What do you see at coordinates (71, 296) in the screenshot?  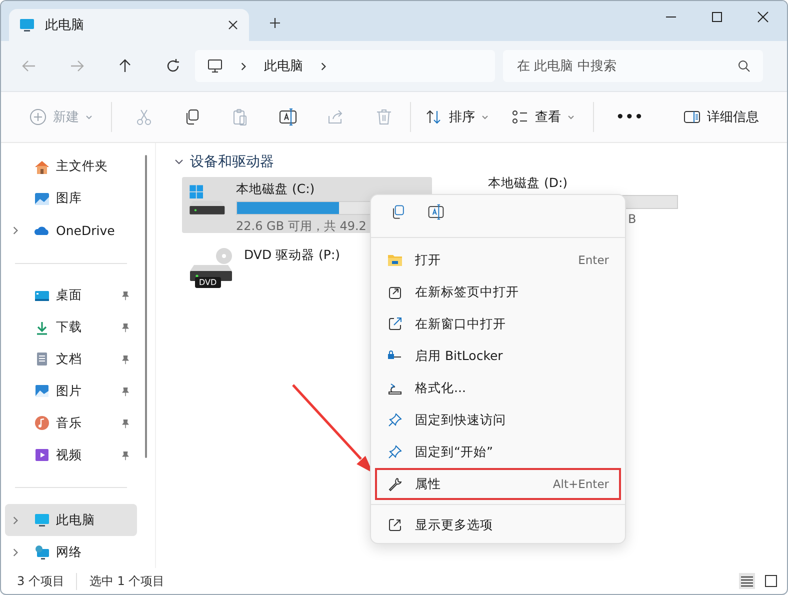 I see `sidebar-item: 桌面` at bounding box center [71, 296].